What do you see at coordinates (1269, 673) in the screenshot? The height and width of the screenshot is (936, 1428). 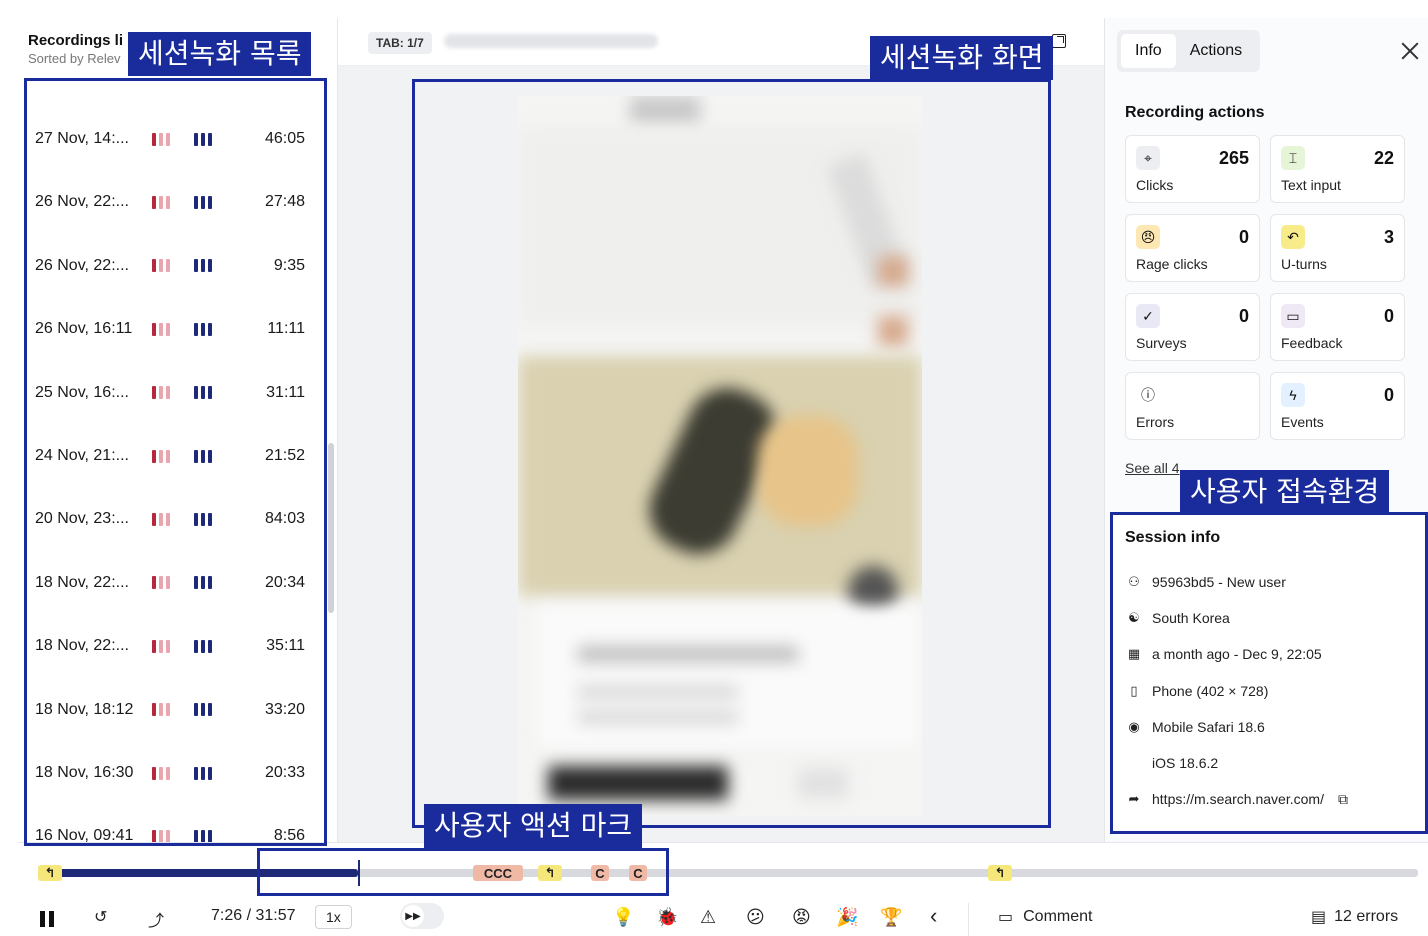 I see `annotation-env-box` at bounding box center [1269, 673].